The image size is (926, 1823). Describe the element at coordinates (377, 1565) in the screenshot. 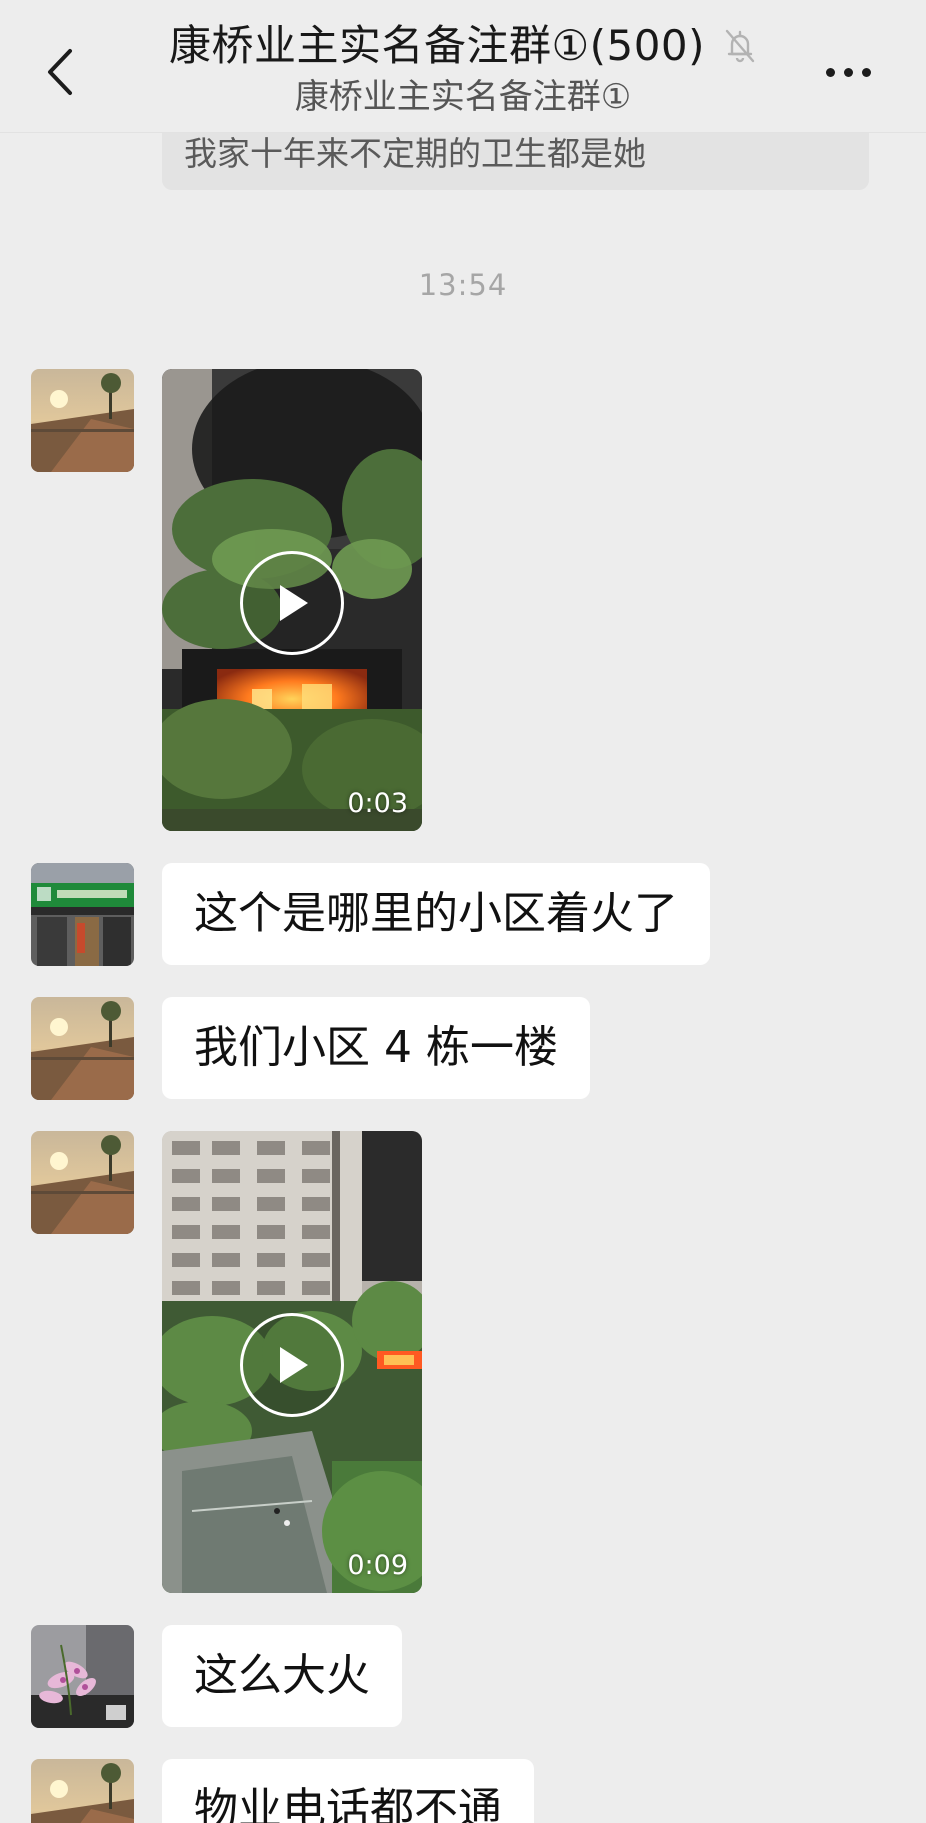

I see `video-duration: 0:09` at that location.